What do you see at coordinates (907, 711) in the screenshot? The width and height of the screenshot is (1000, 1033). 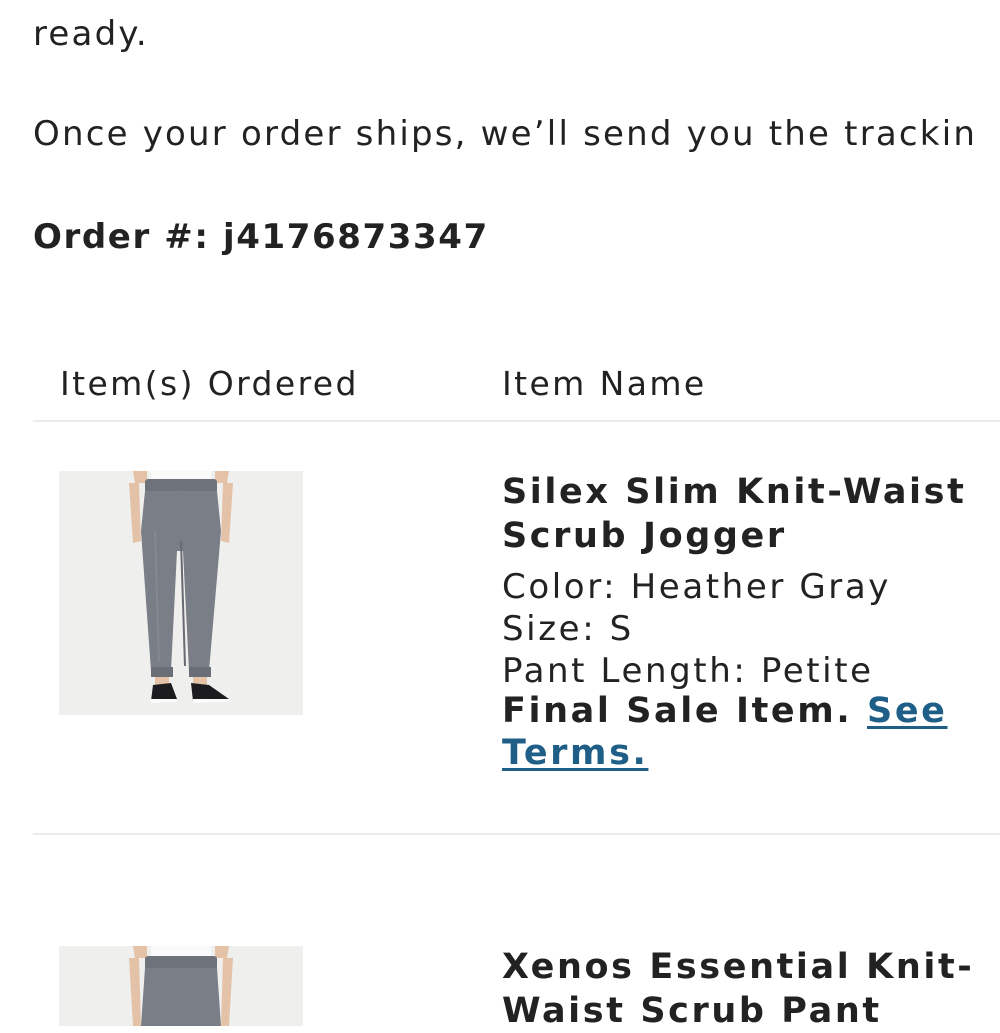 I see `see-terms-link: See` at bounding box center [907, 711].